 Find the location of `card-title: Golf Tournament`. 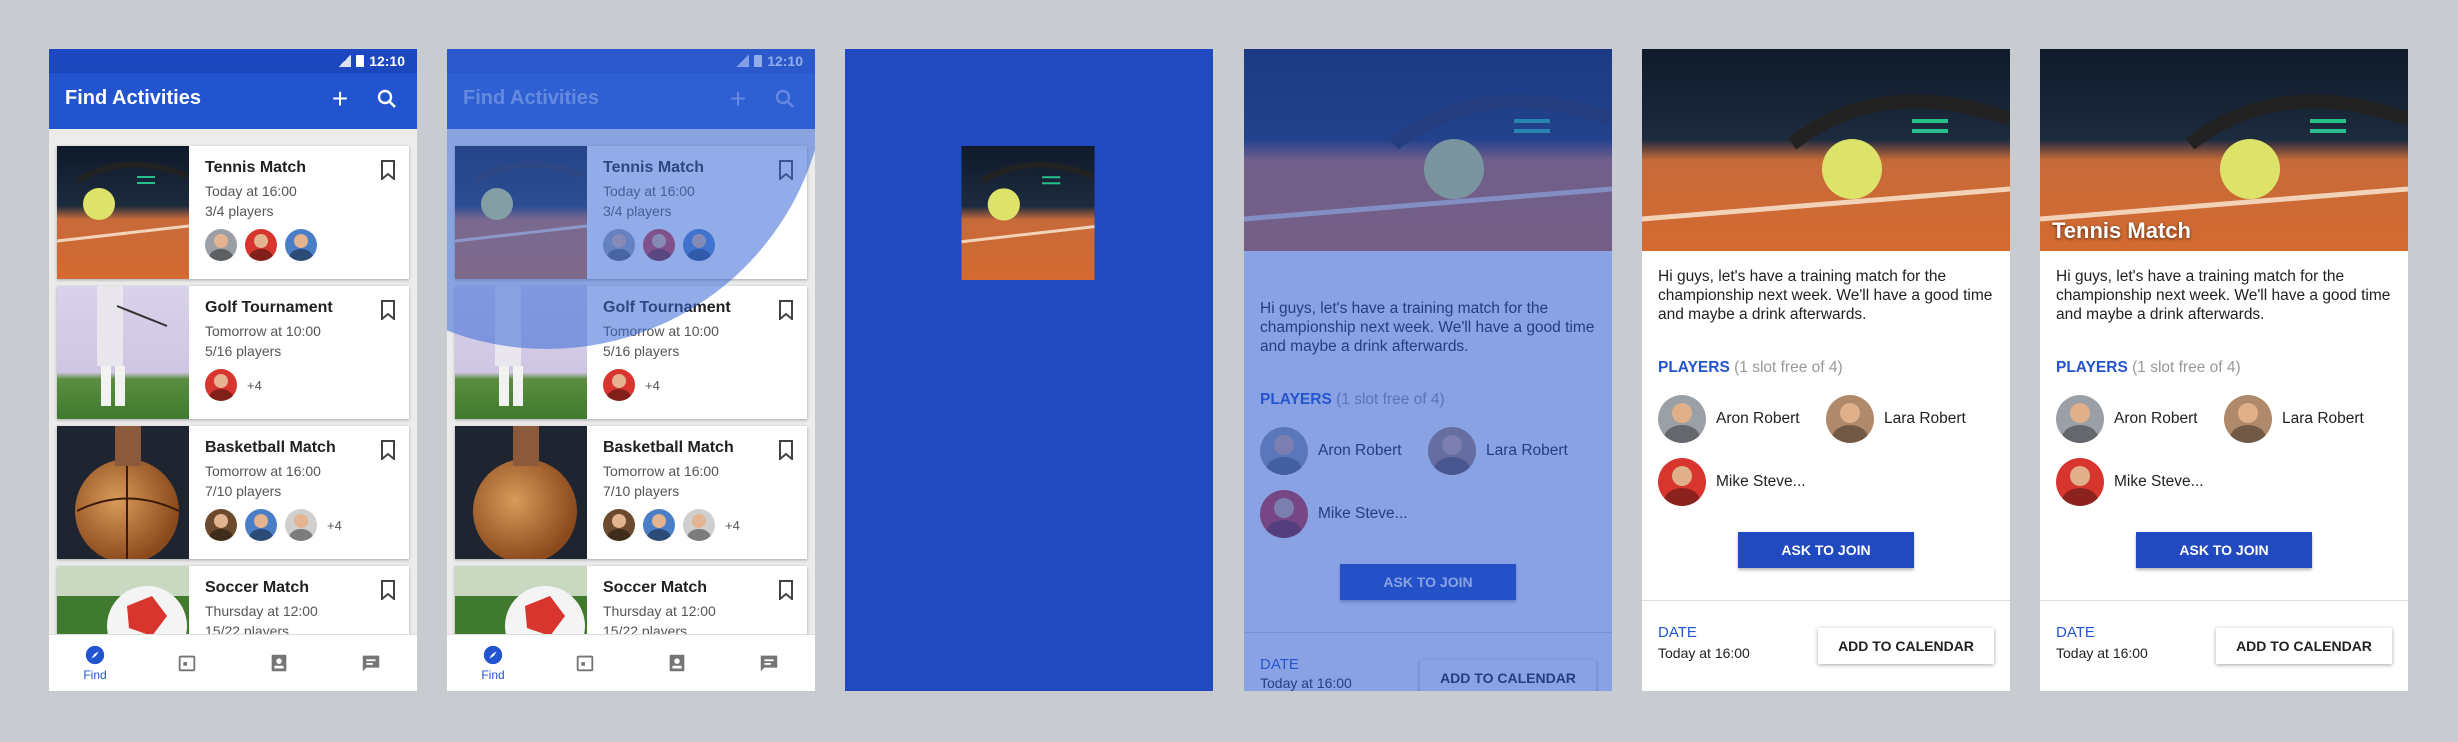

card-title: Golf Tournament is located at coordinates (269, 307).